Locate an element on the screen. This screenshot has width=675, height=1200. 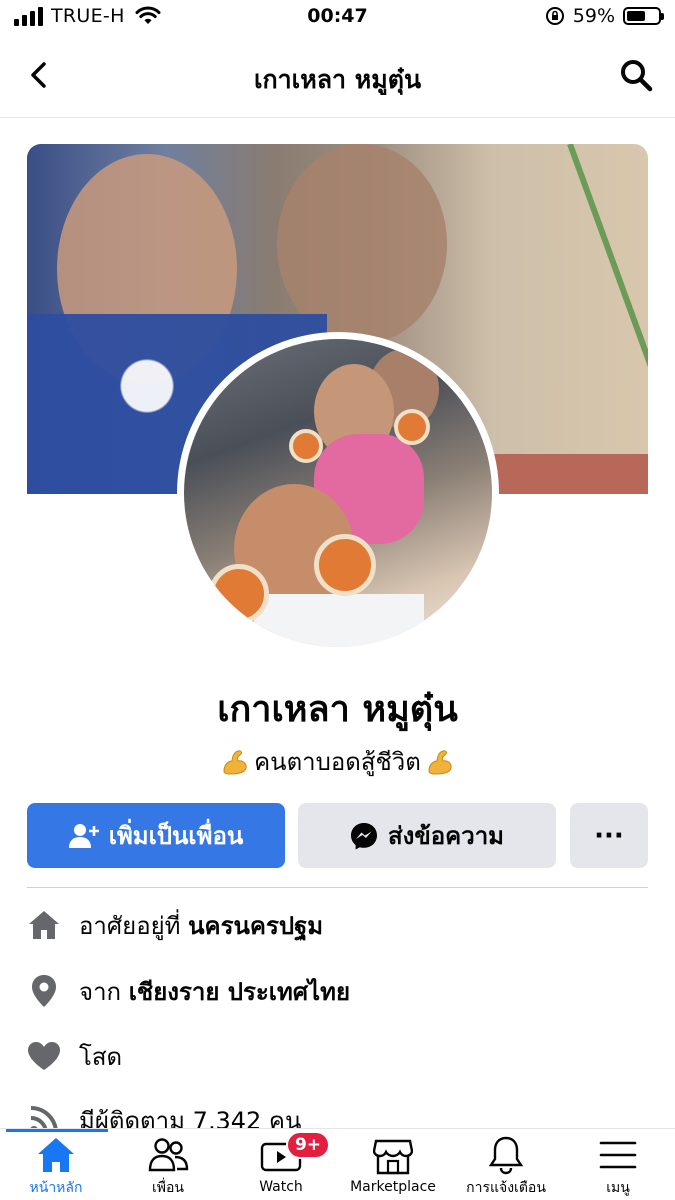
status-right: 59% is located at coordinates (604, 16).